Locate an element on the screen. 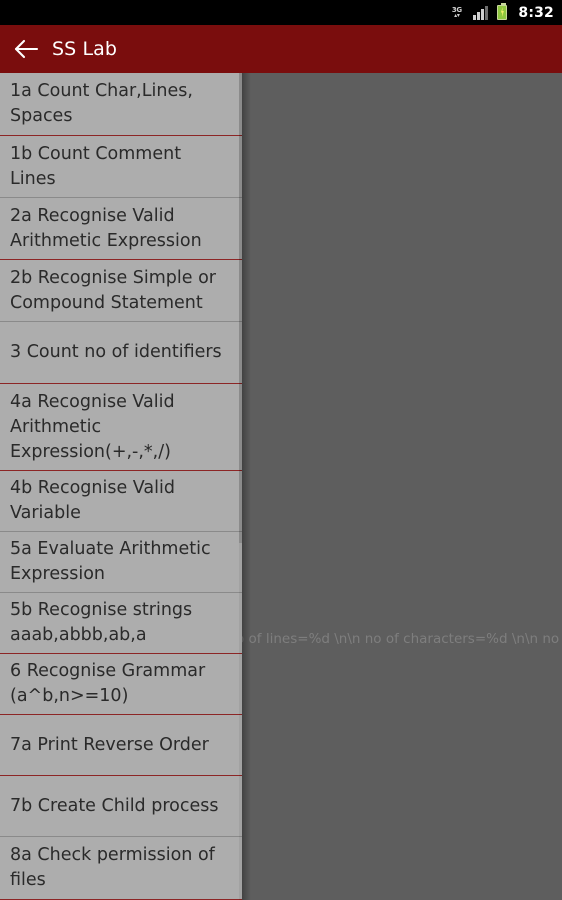 This screenshot has height=900, width=562. drawer-item: 4b Recognise Valid Variable is located at coordinates (121, 501).